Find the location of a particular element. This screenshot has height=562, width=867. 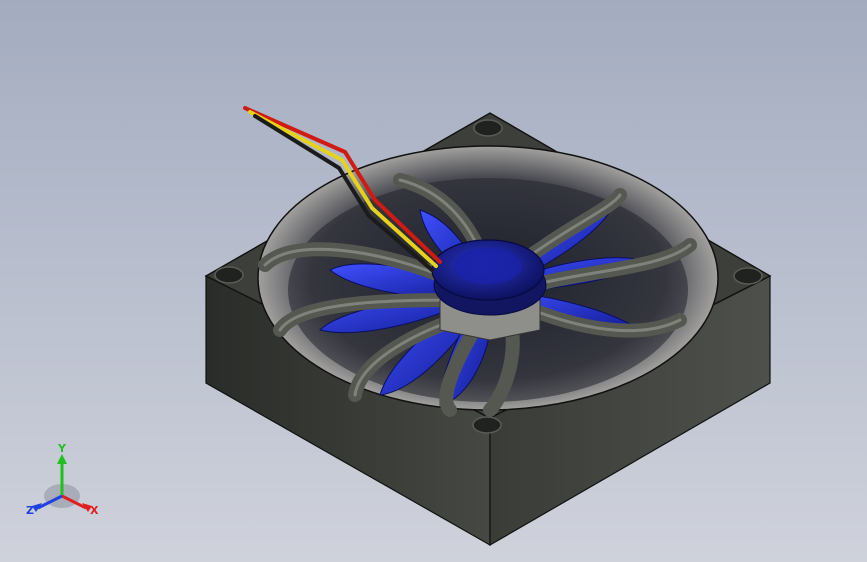

z-axis-label: Z is located at coordinates (30, 510).